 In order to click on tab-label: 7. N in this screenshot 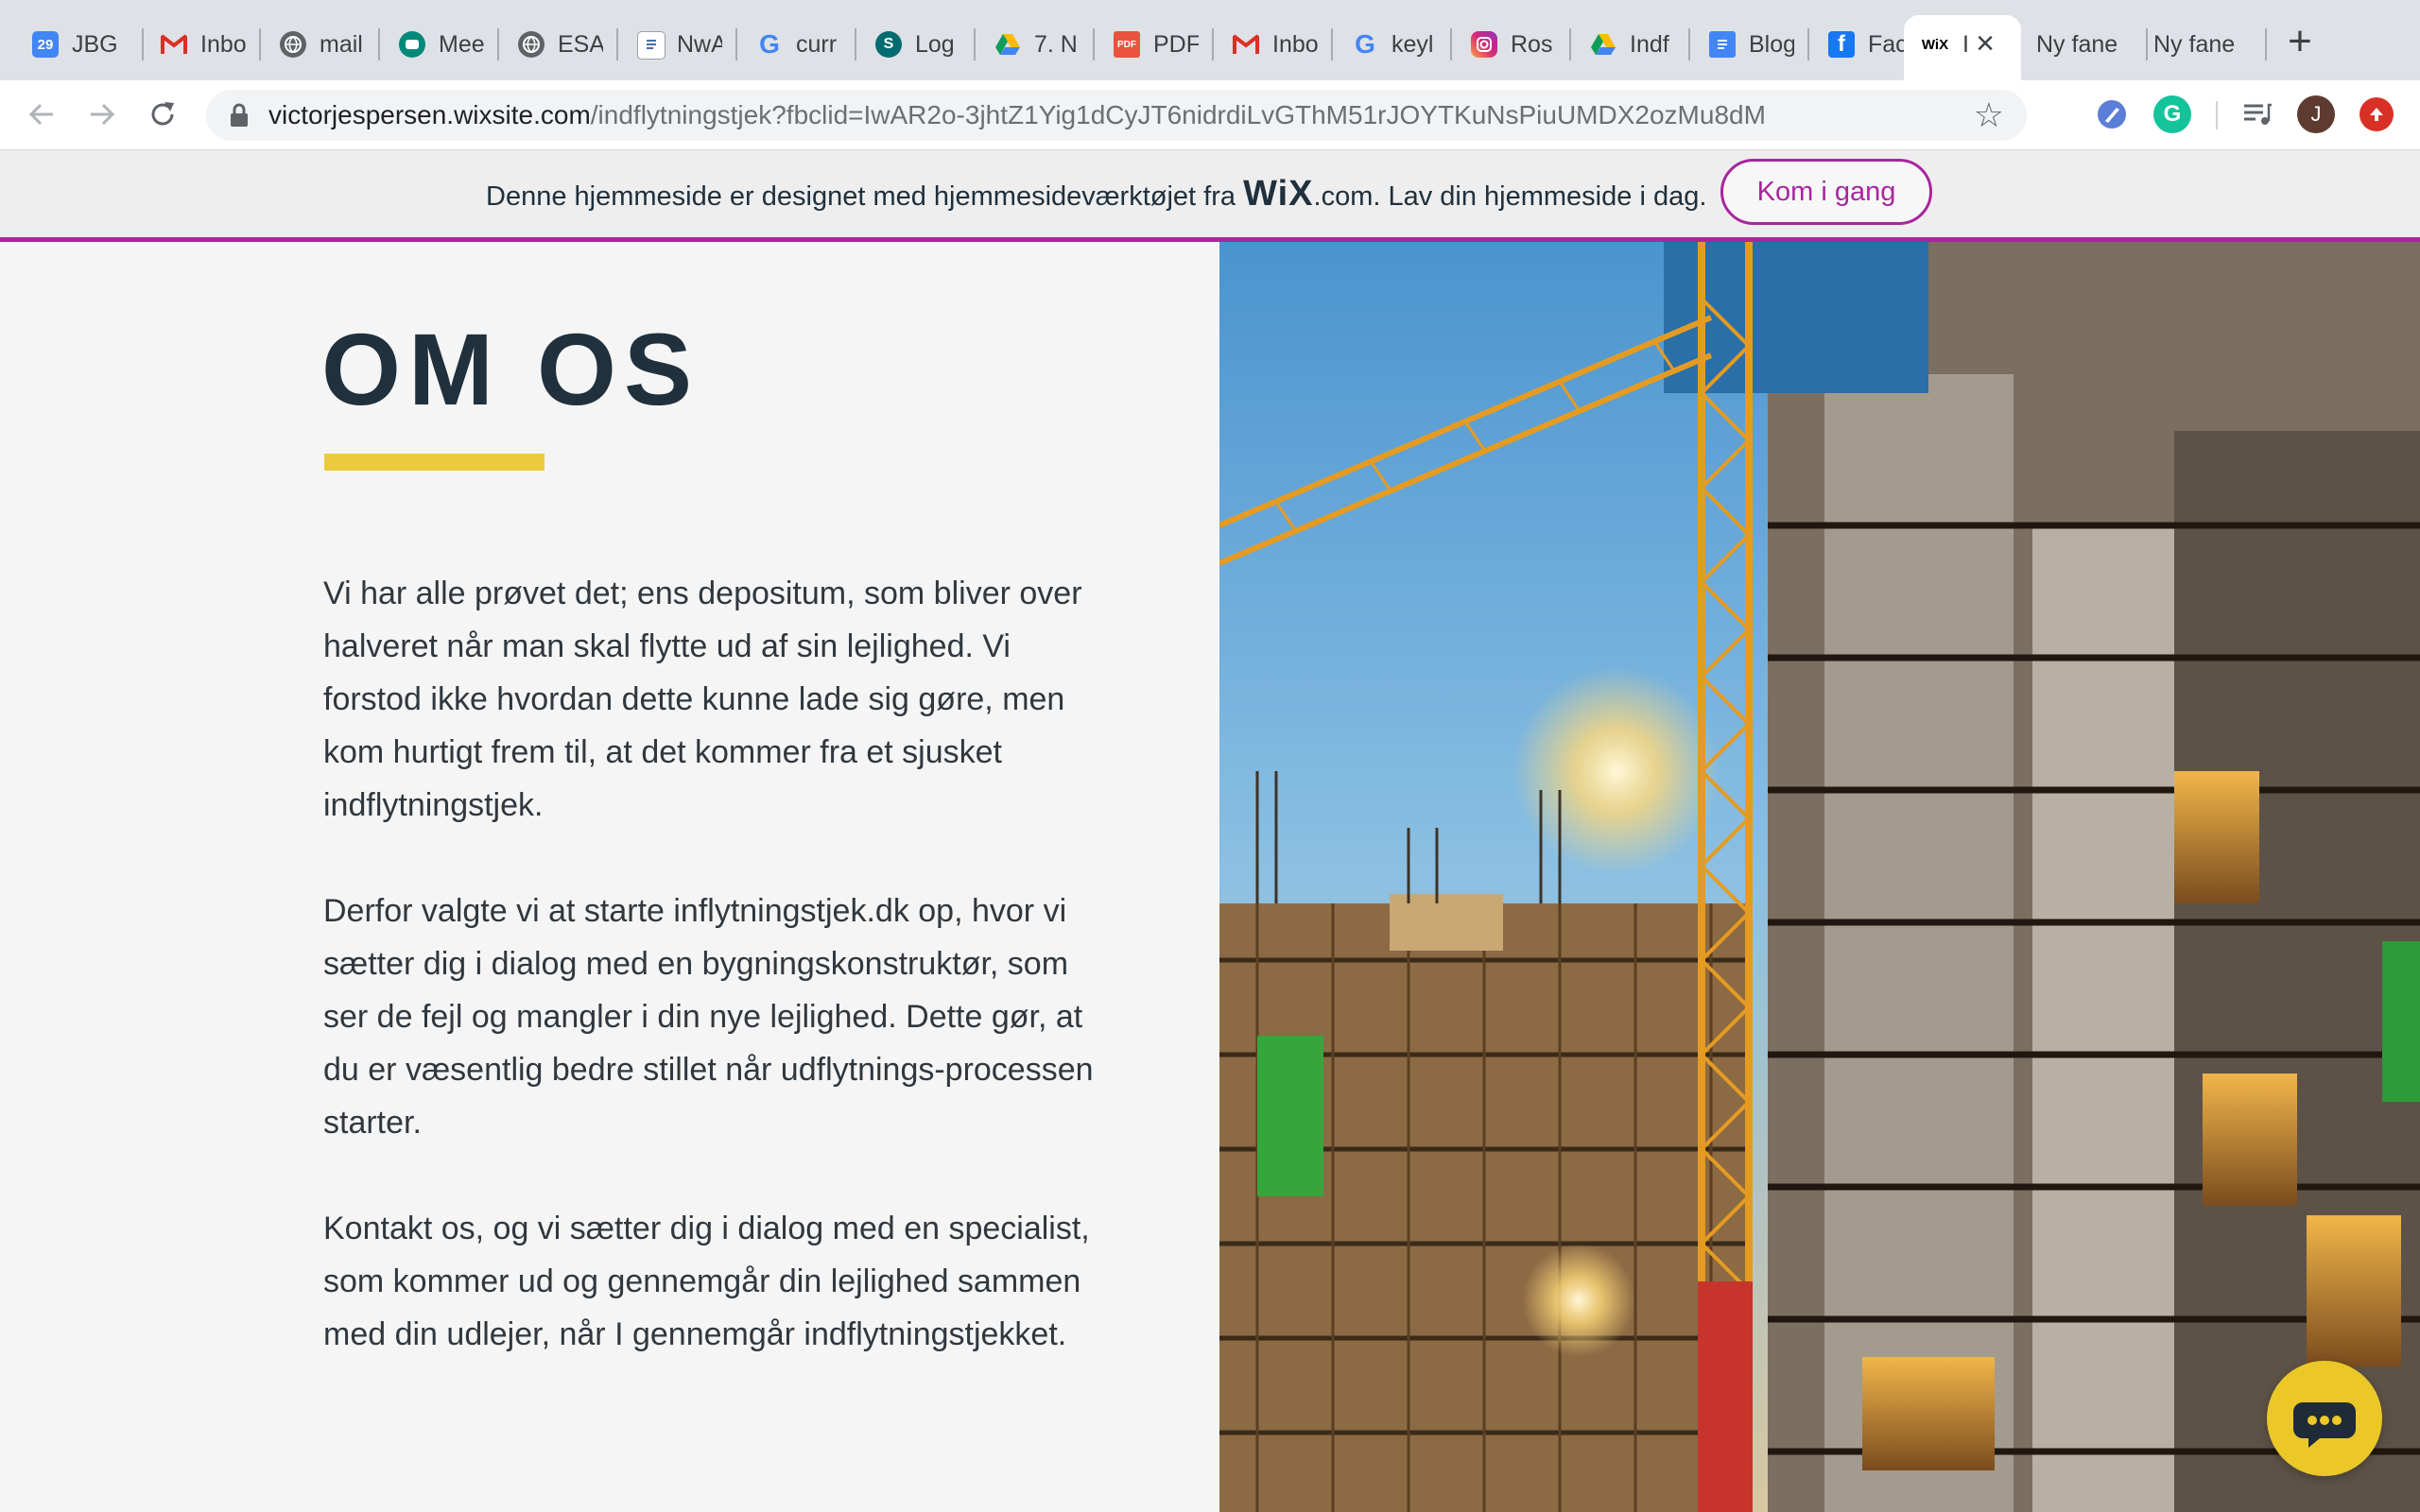, I will do `click(1056, 44)`.